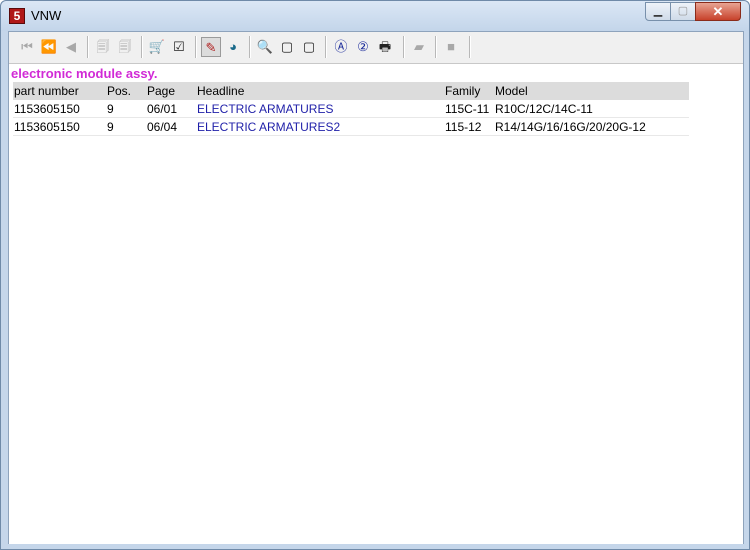 Image resolution: width=750 pixels, height=550 pixels. I want to click on rewind-icon: ⏪, so click(49, 46).